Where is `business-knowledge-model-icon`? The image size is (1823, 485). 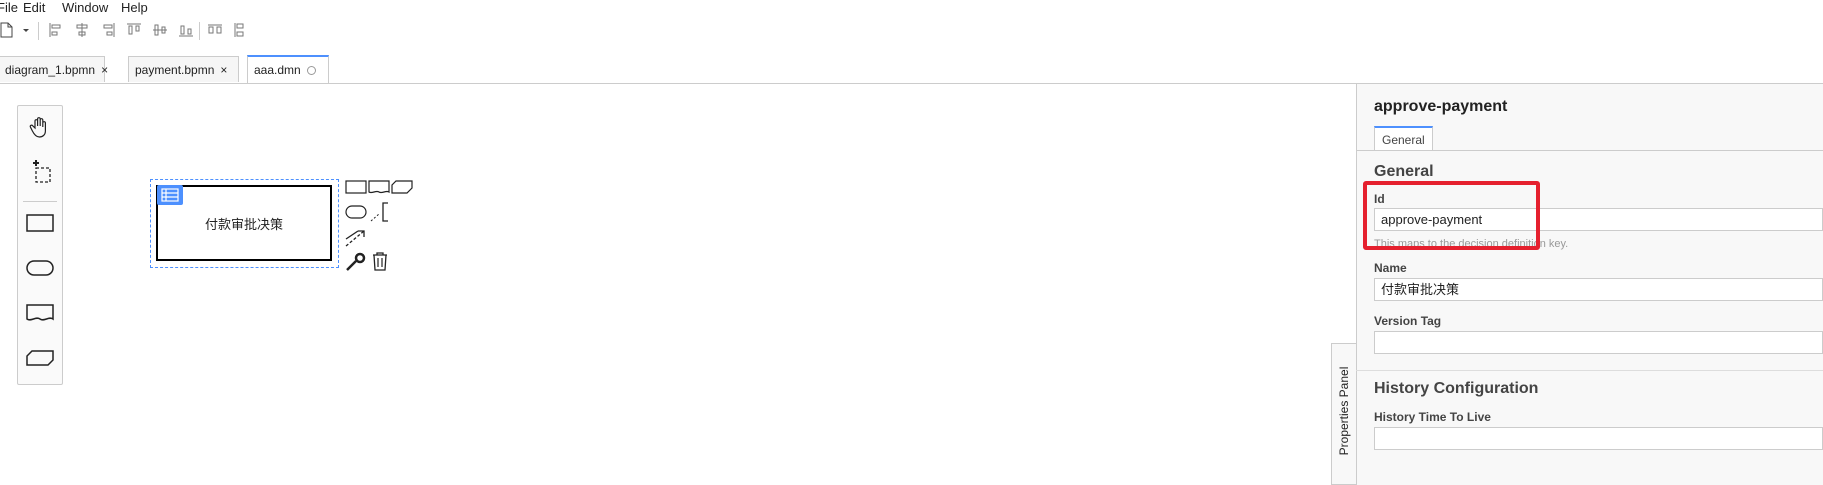
business-knowledge-model-icon is located at coordinates (40, 358).